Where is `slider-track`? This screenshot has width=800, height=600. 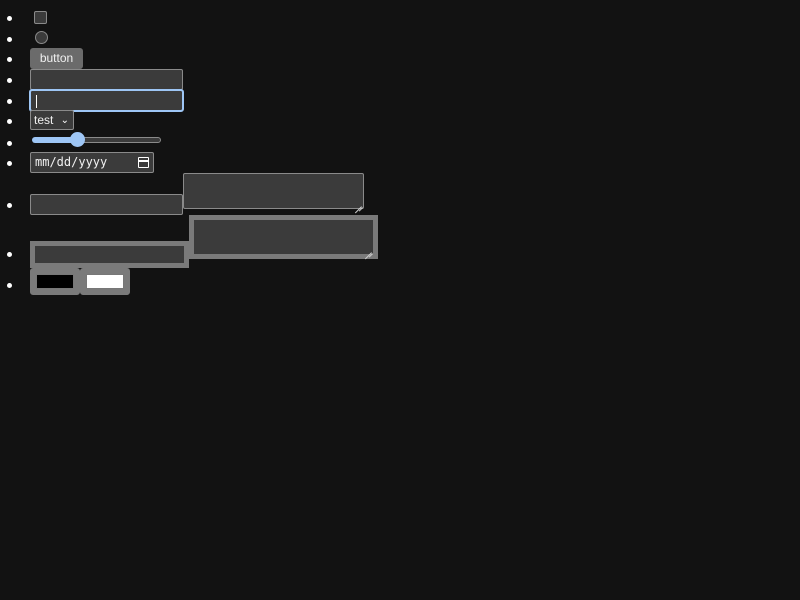 slider-track is located at coordinates (119, 140).